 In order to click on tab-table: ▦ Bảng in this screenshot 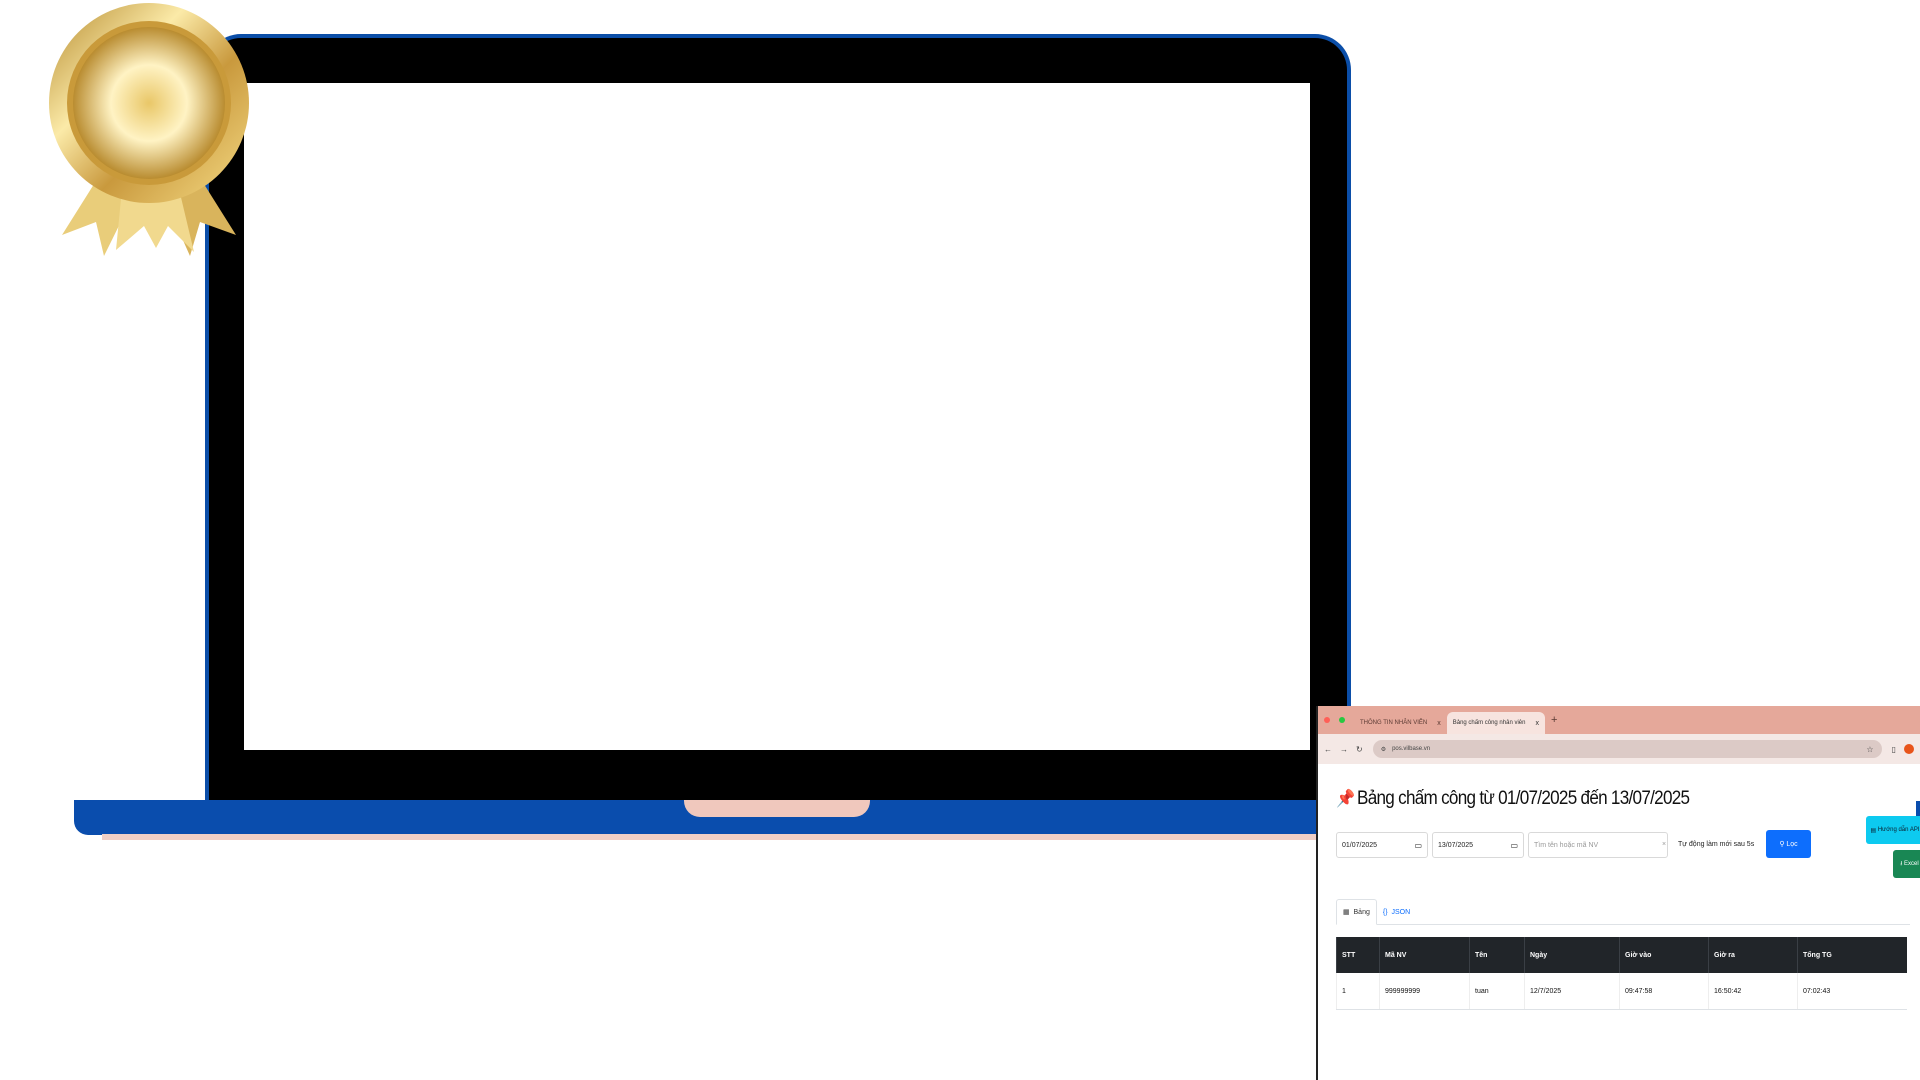, I will do `click(1356, 912)`.